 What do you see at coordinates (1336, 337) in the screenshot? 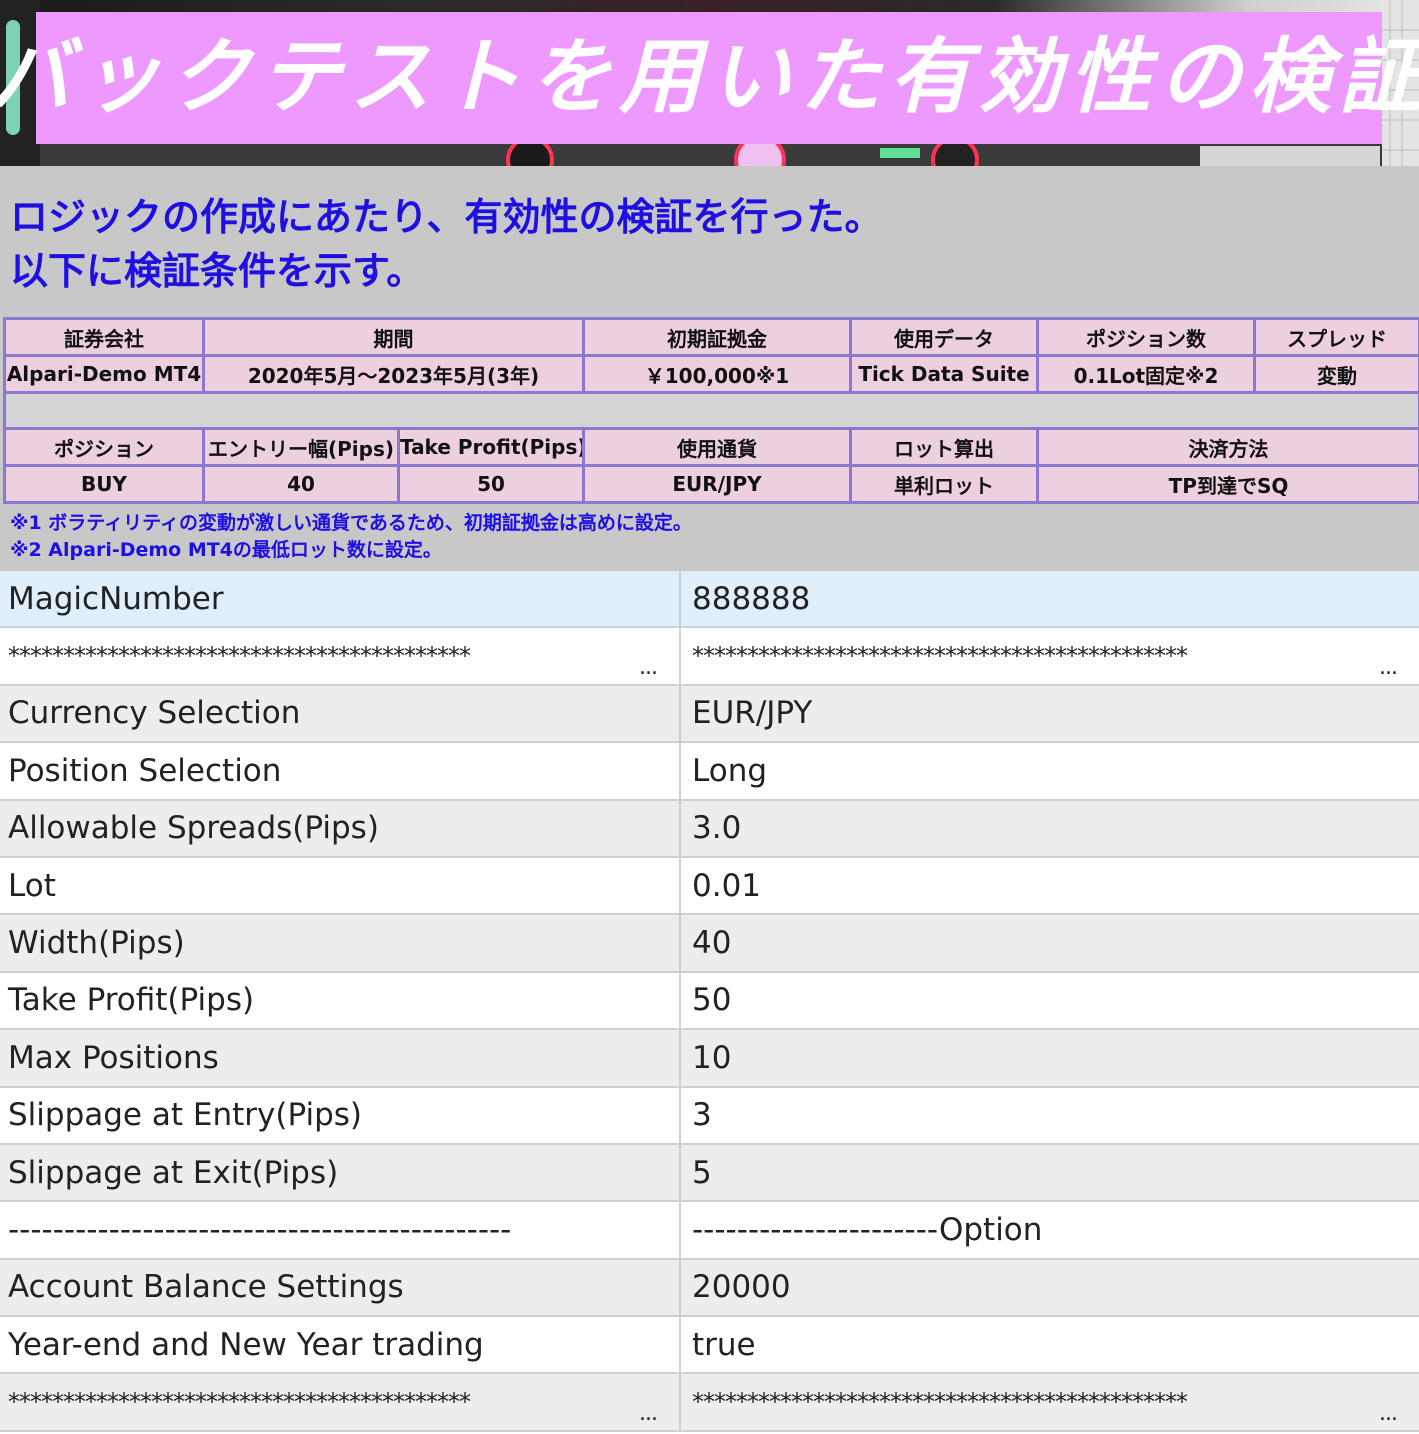
I see `header-spread: スプレッド` at bounding box center [1336, 337].